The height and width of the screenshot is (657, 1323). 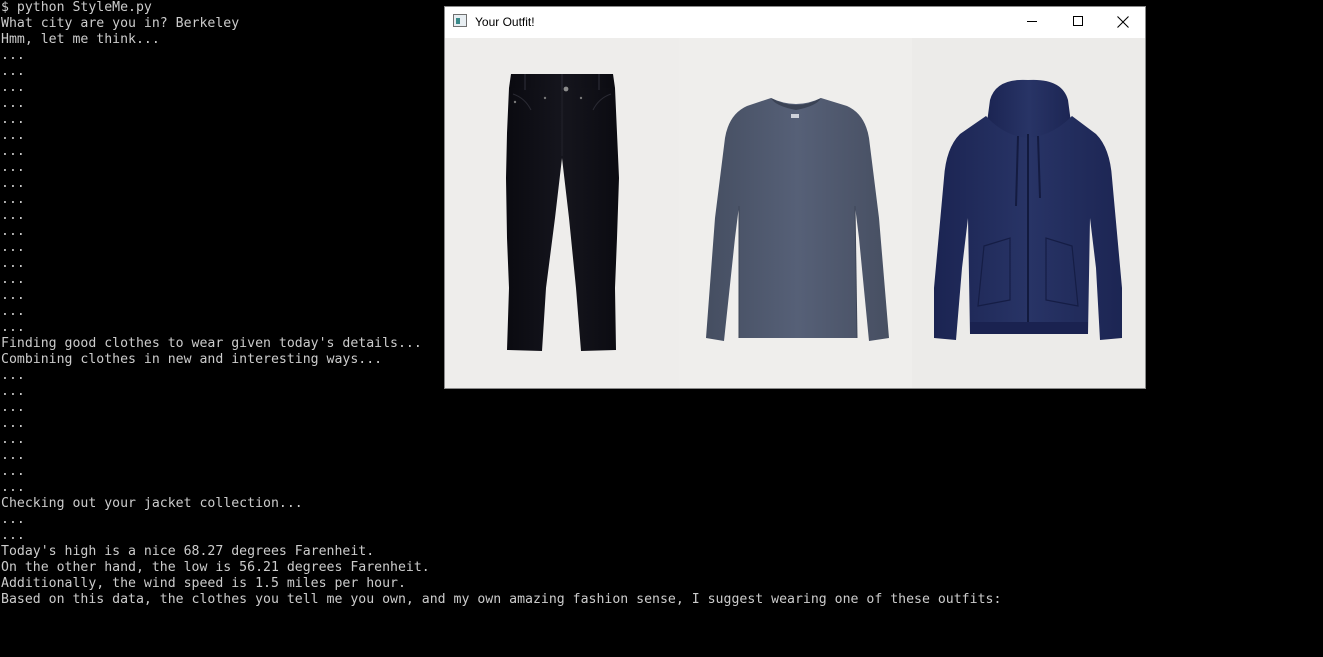 I want to click on close-button, so click(x=1123, y=22).